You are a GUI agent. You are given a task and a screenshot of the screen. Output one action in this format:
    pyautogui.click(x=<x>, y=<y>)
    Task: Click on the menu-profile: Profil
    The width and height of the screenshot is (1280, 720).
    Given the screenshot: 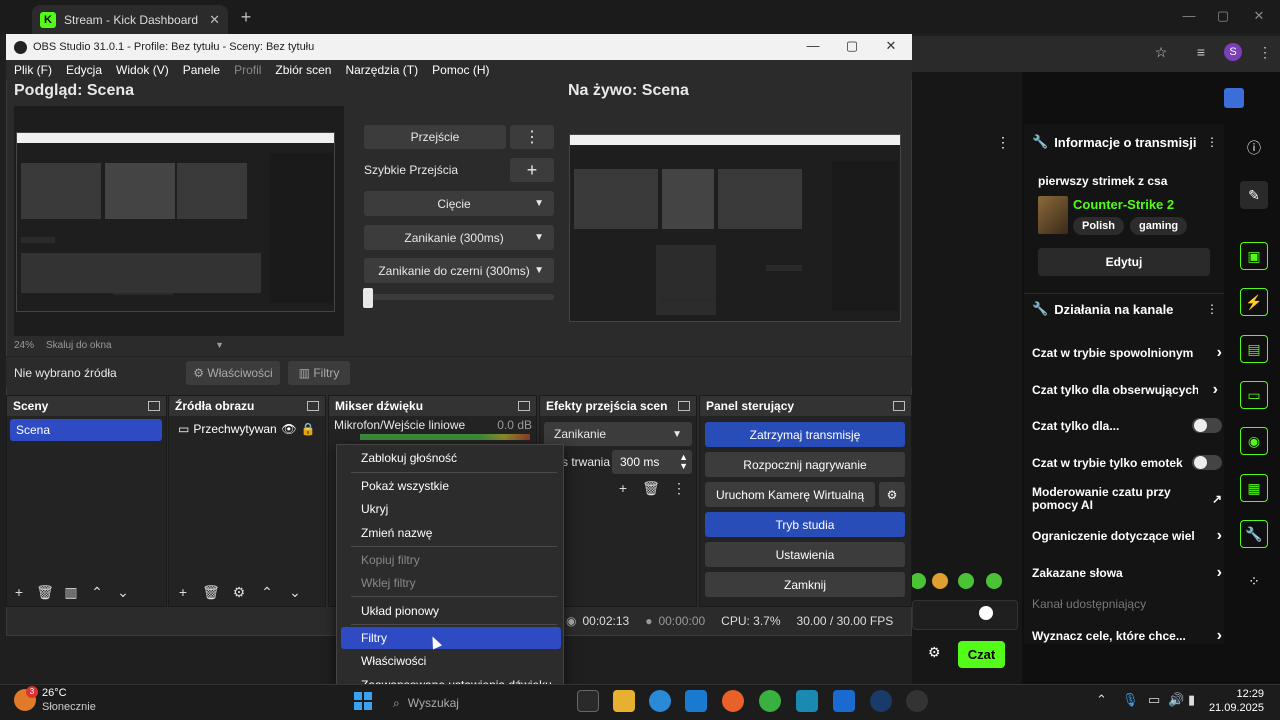 What is the action you would take?
    pyautogui.click(x=247, y=70)
    